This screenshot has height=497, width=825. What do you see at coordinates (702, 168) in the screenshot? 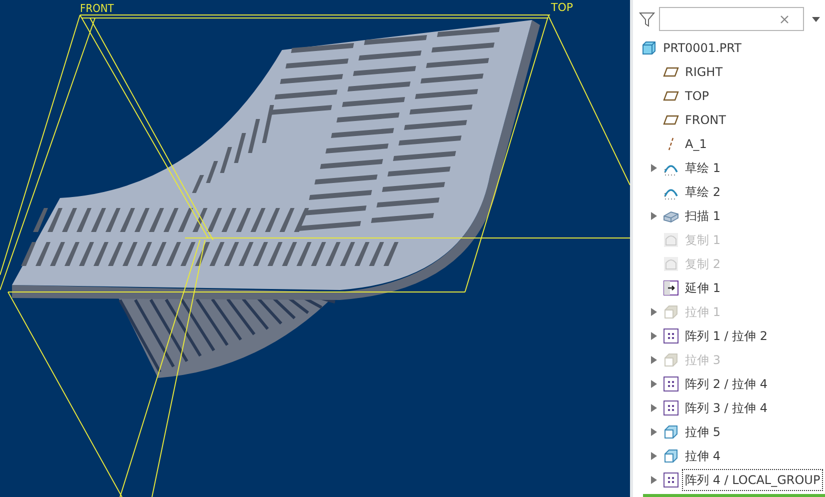
I see `tree-item: 草绘 1` at bounding box center [702, 168].